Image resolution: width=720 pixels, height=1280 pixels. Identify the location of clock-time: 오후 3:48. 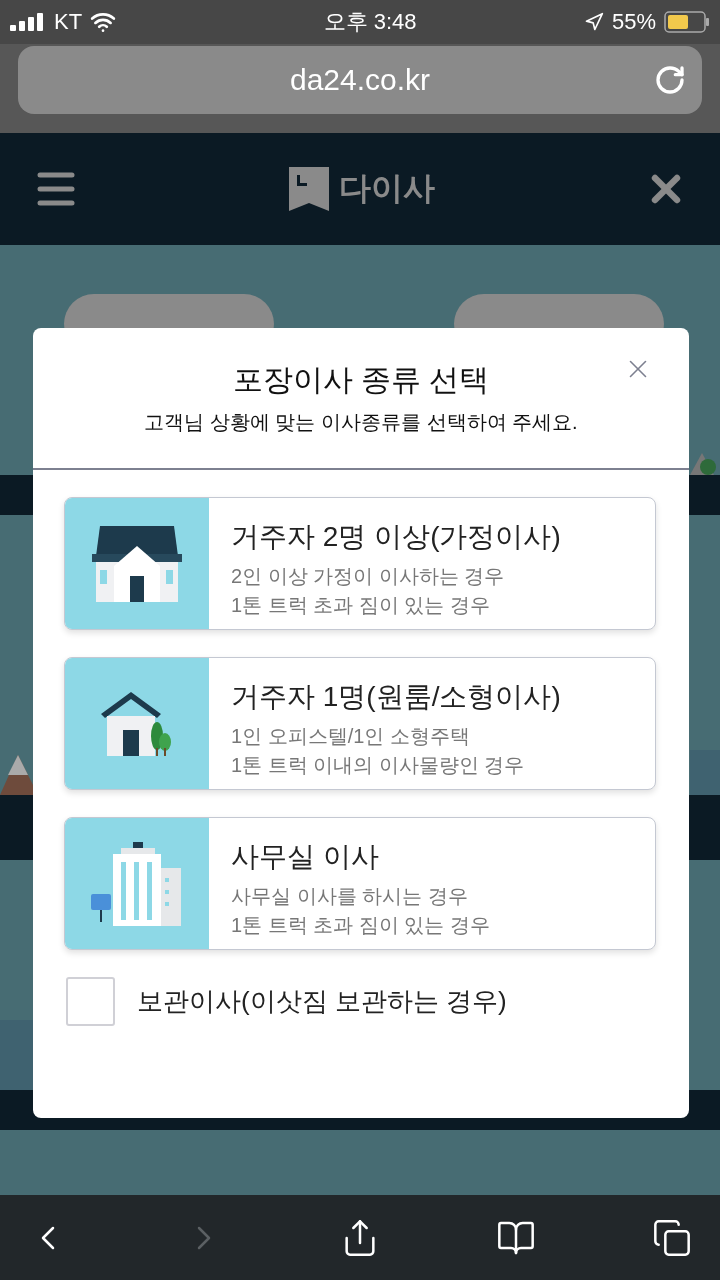
(370, 22).